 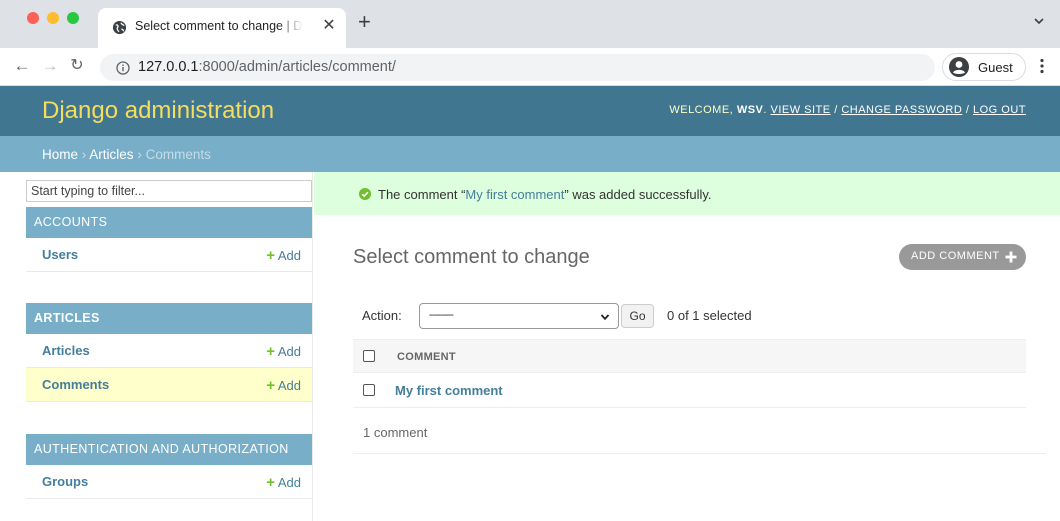 I want to click on module-caption: AUTHENTICATION AND AUTHORIZATION, so click(x=169, y=449).